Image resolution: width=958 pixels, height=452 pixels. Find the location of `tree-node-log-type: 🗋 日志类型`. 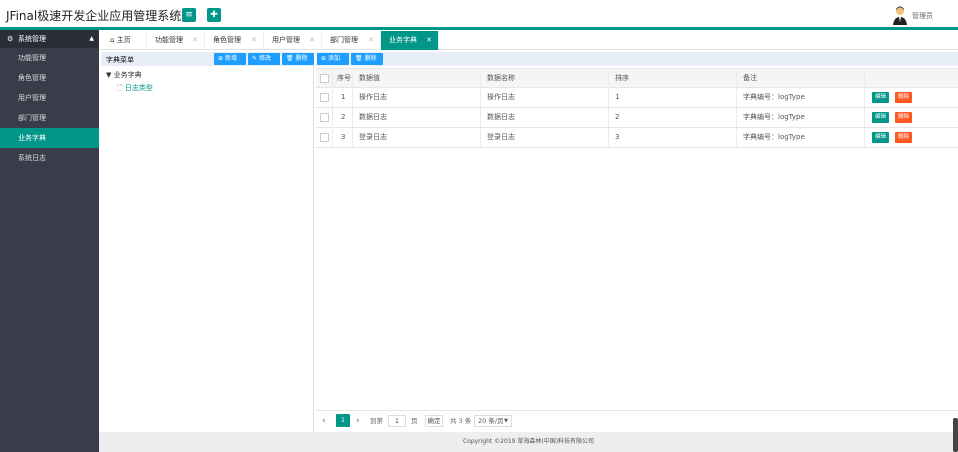

tree-node-log-type: 🗋 日志类型 is located at coordinates (135, 89).